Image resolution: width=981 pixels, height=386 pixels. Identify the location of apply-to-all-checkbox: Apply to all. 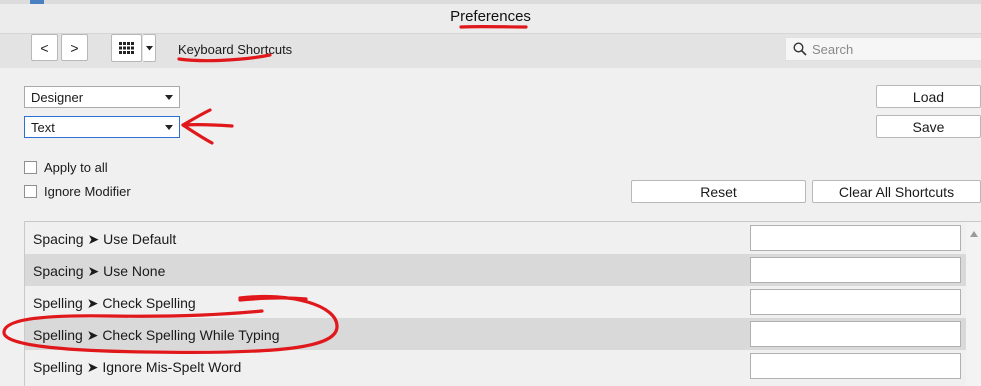
(66, 167).